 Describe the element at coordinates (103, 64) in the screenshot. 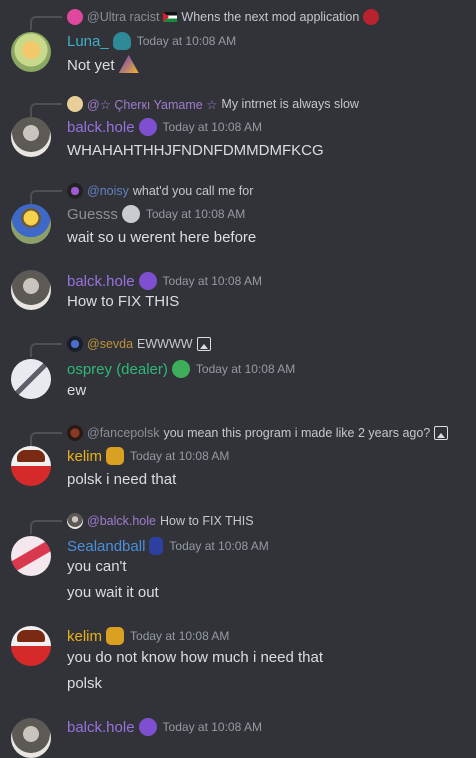

I see `message-text: Not yet` at that location.